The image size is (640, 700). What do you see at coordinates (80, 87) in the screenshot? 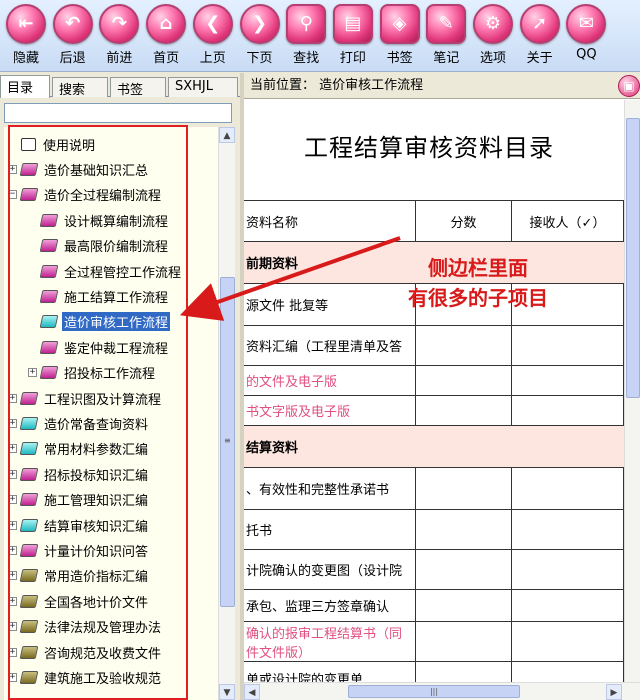
I see `tab-search: 搜索` at bounding box center [80, 87].